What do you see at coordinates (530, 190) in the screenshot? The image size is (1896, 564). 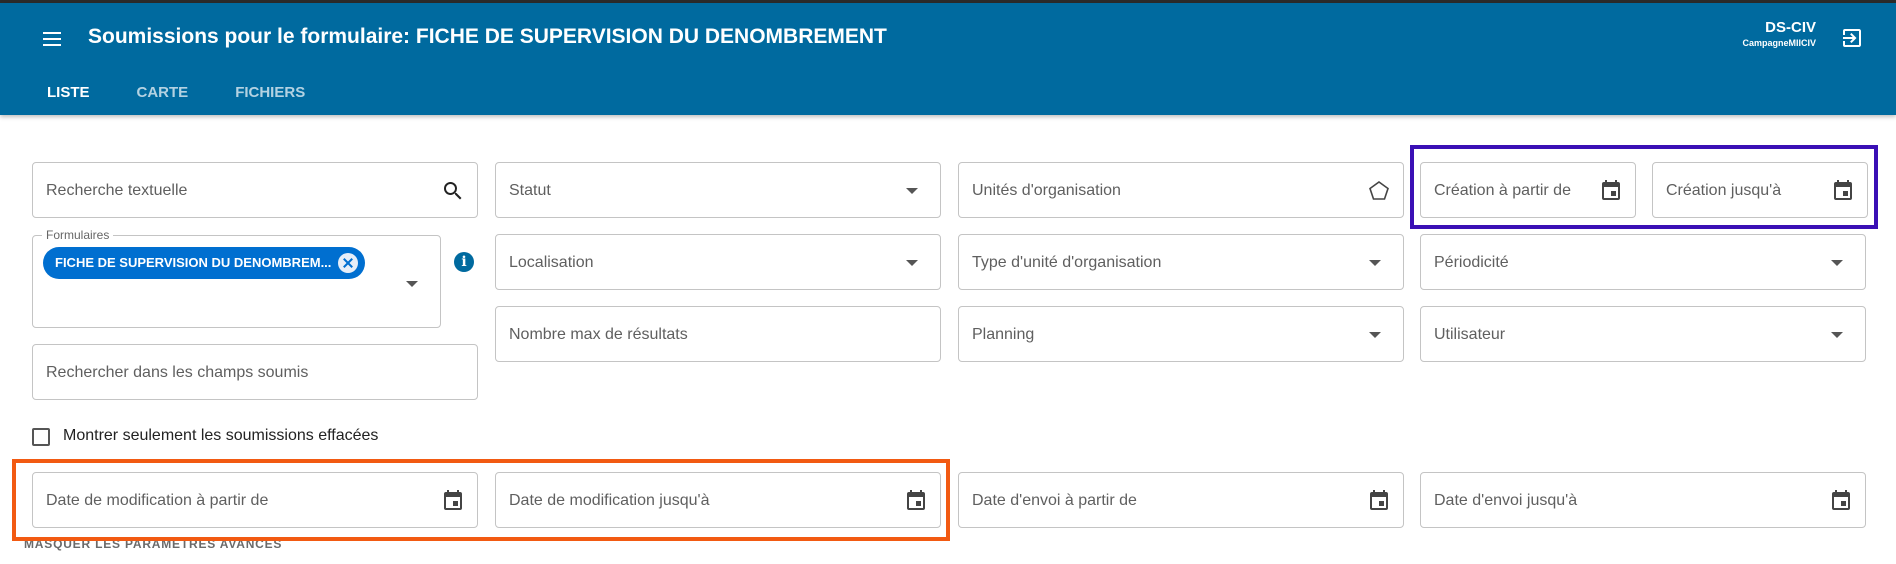 I see `status-label: Statut` at bounding box center [530, 190].